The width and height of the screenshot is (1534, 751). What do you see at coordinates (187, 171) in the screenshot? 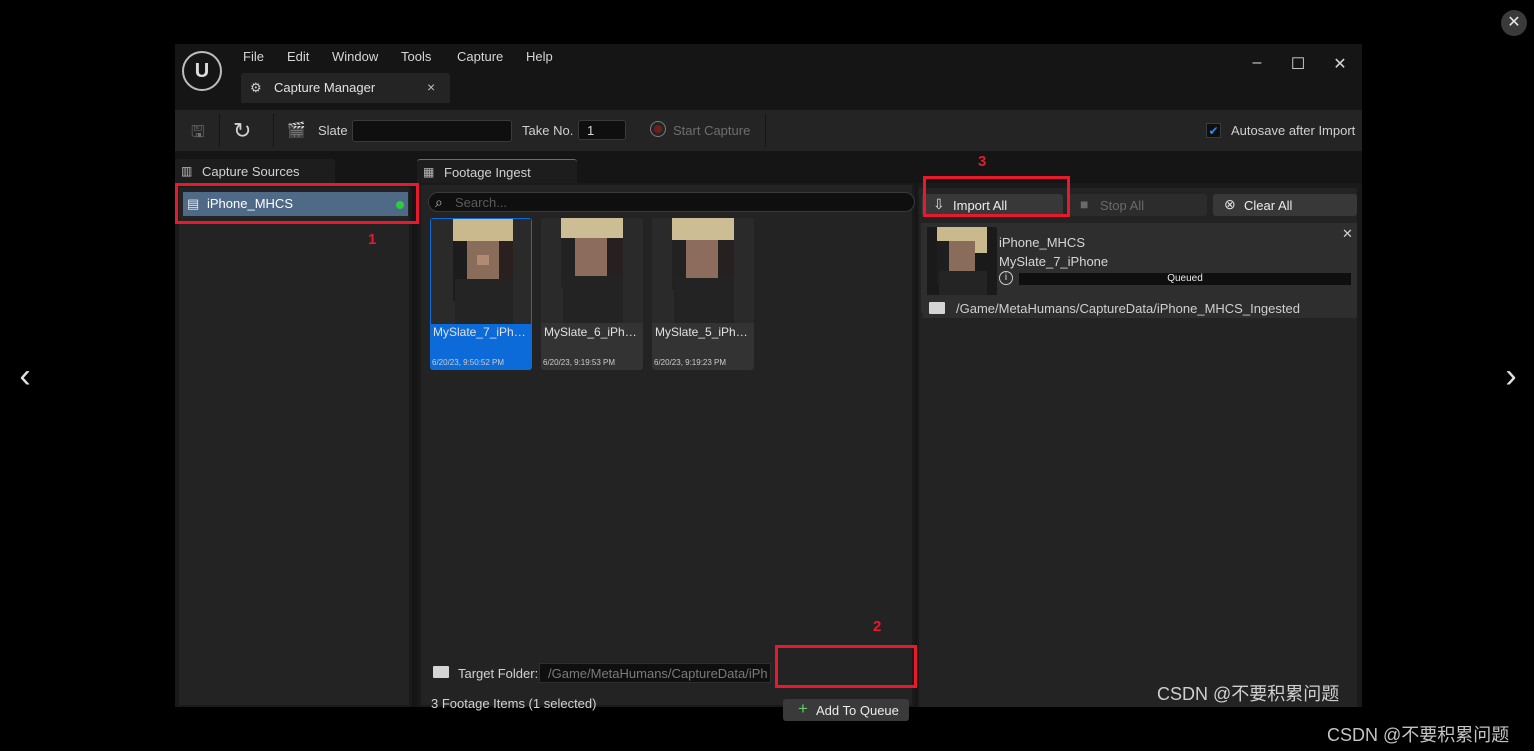
I see `capture-sources-icon: ▥` at bounding box center [187, 171].